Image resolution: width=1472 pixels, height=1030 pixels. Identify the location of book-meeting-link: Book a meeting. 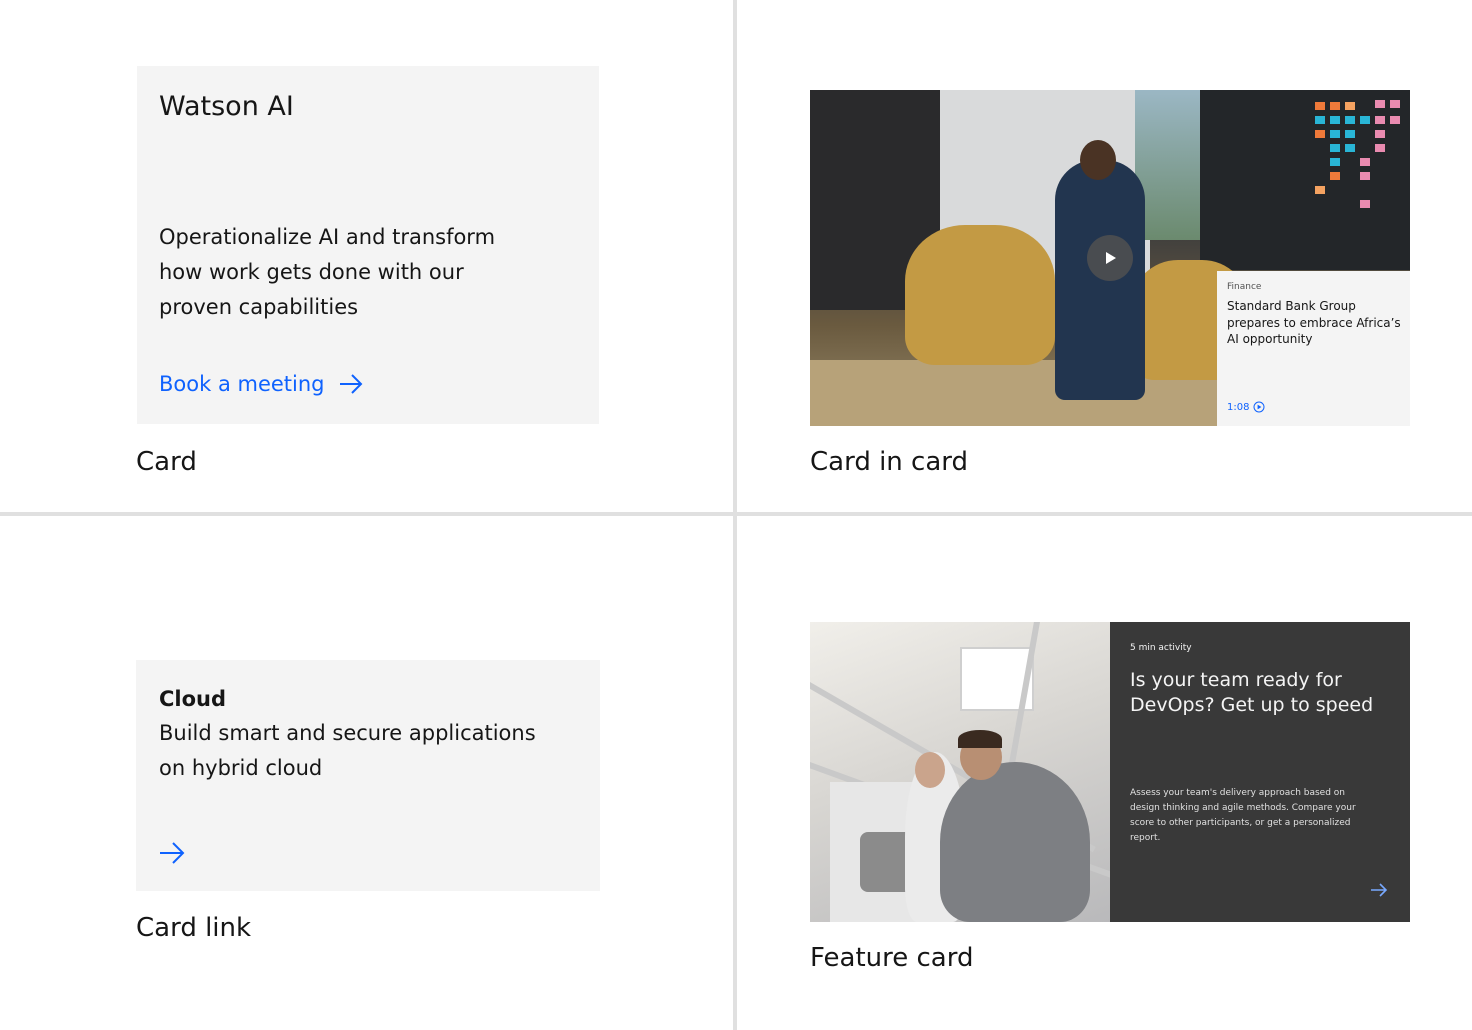
(261, 384).